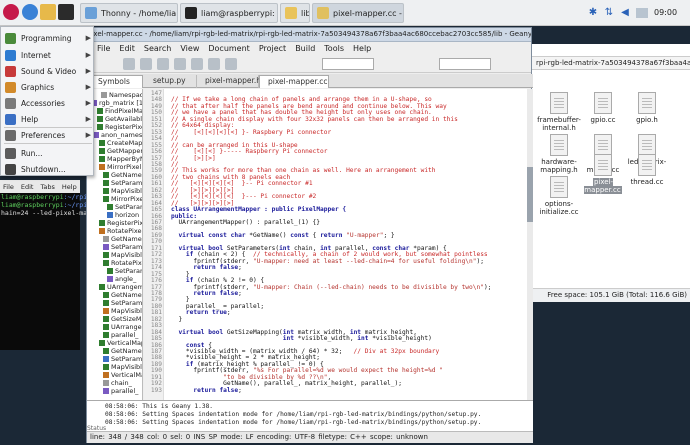 This screenshot has height=445, width=690. Describe the element at coordinates (603, 174) in the screenshot. I see `file-item-selected: pixel-mapper.cc` at that location.